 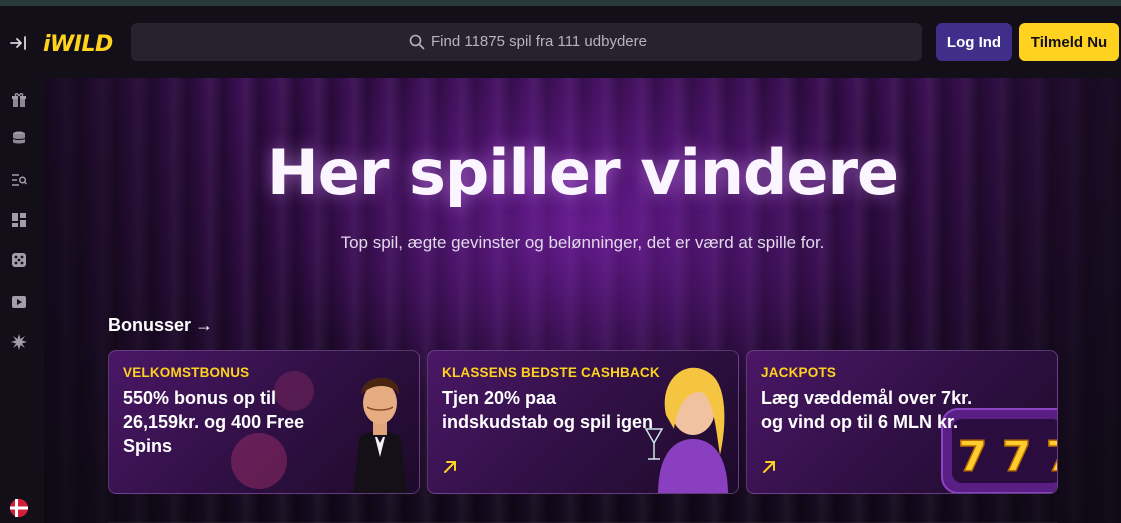 I want to click on sidebar-toggle-icon, so click(x=19, y=43).